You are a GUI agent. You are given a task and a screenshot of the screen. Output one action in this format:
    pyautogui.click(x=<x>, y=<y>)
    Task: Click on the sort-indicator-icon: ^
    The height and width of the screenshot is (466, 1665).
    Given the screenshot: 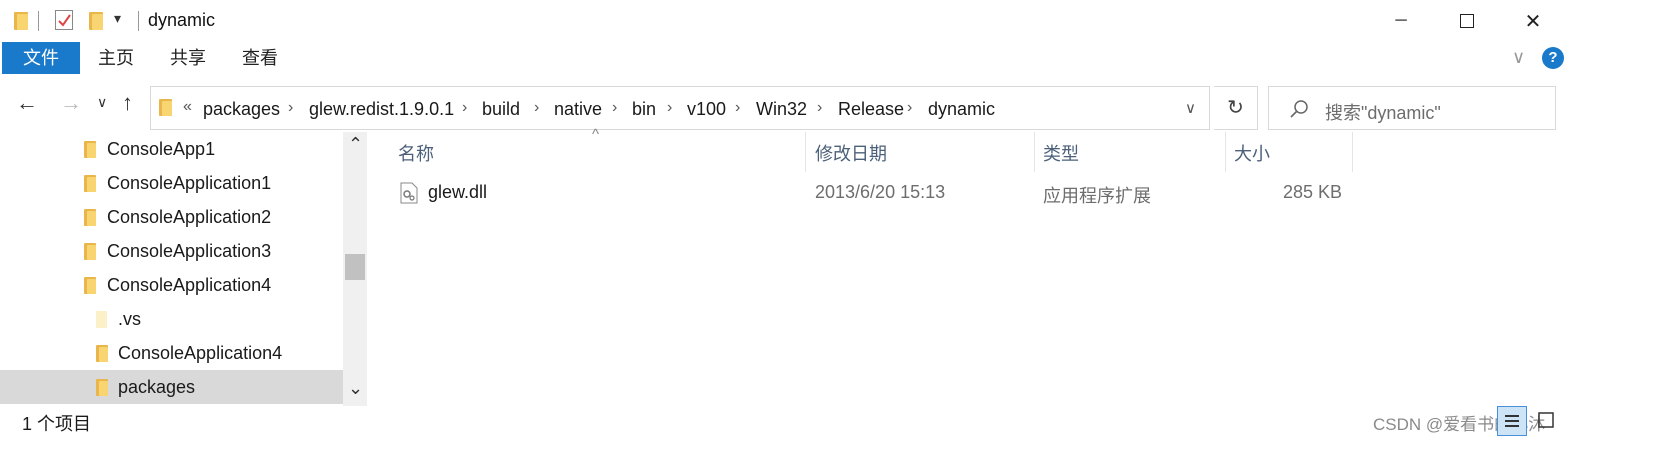 What is the action you would take?
    pyautogui.click(x=596, y=134)
    